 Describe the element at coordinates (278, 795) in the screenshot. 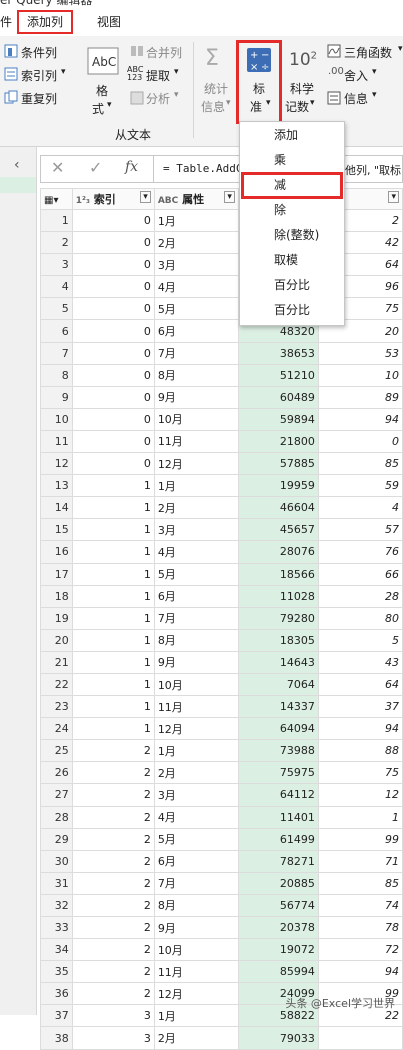

I see `cell-value: 64112` at that location.